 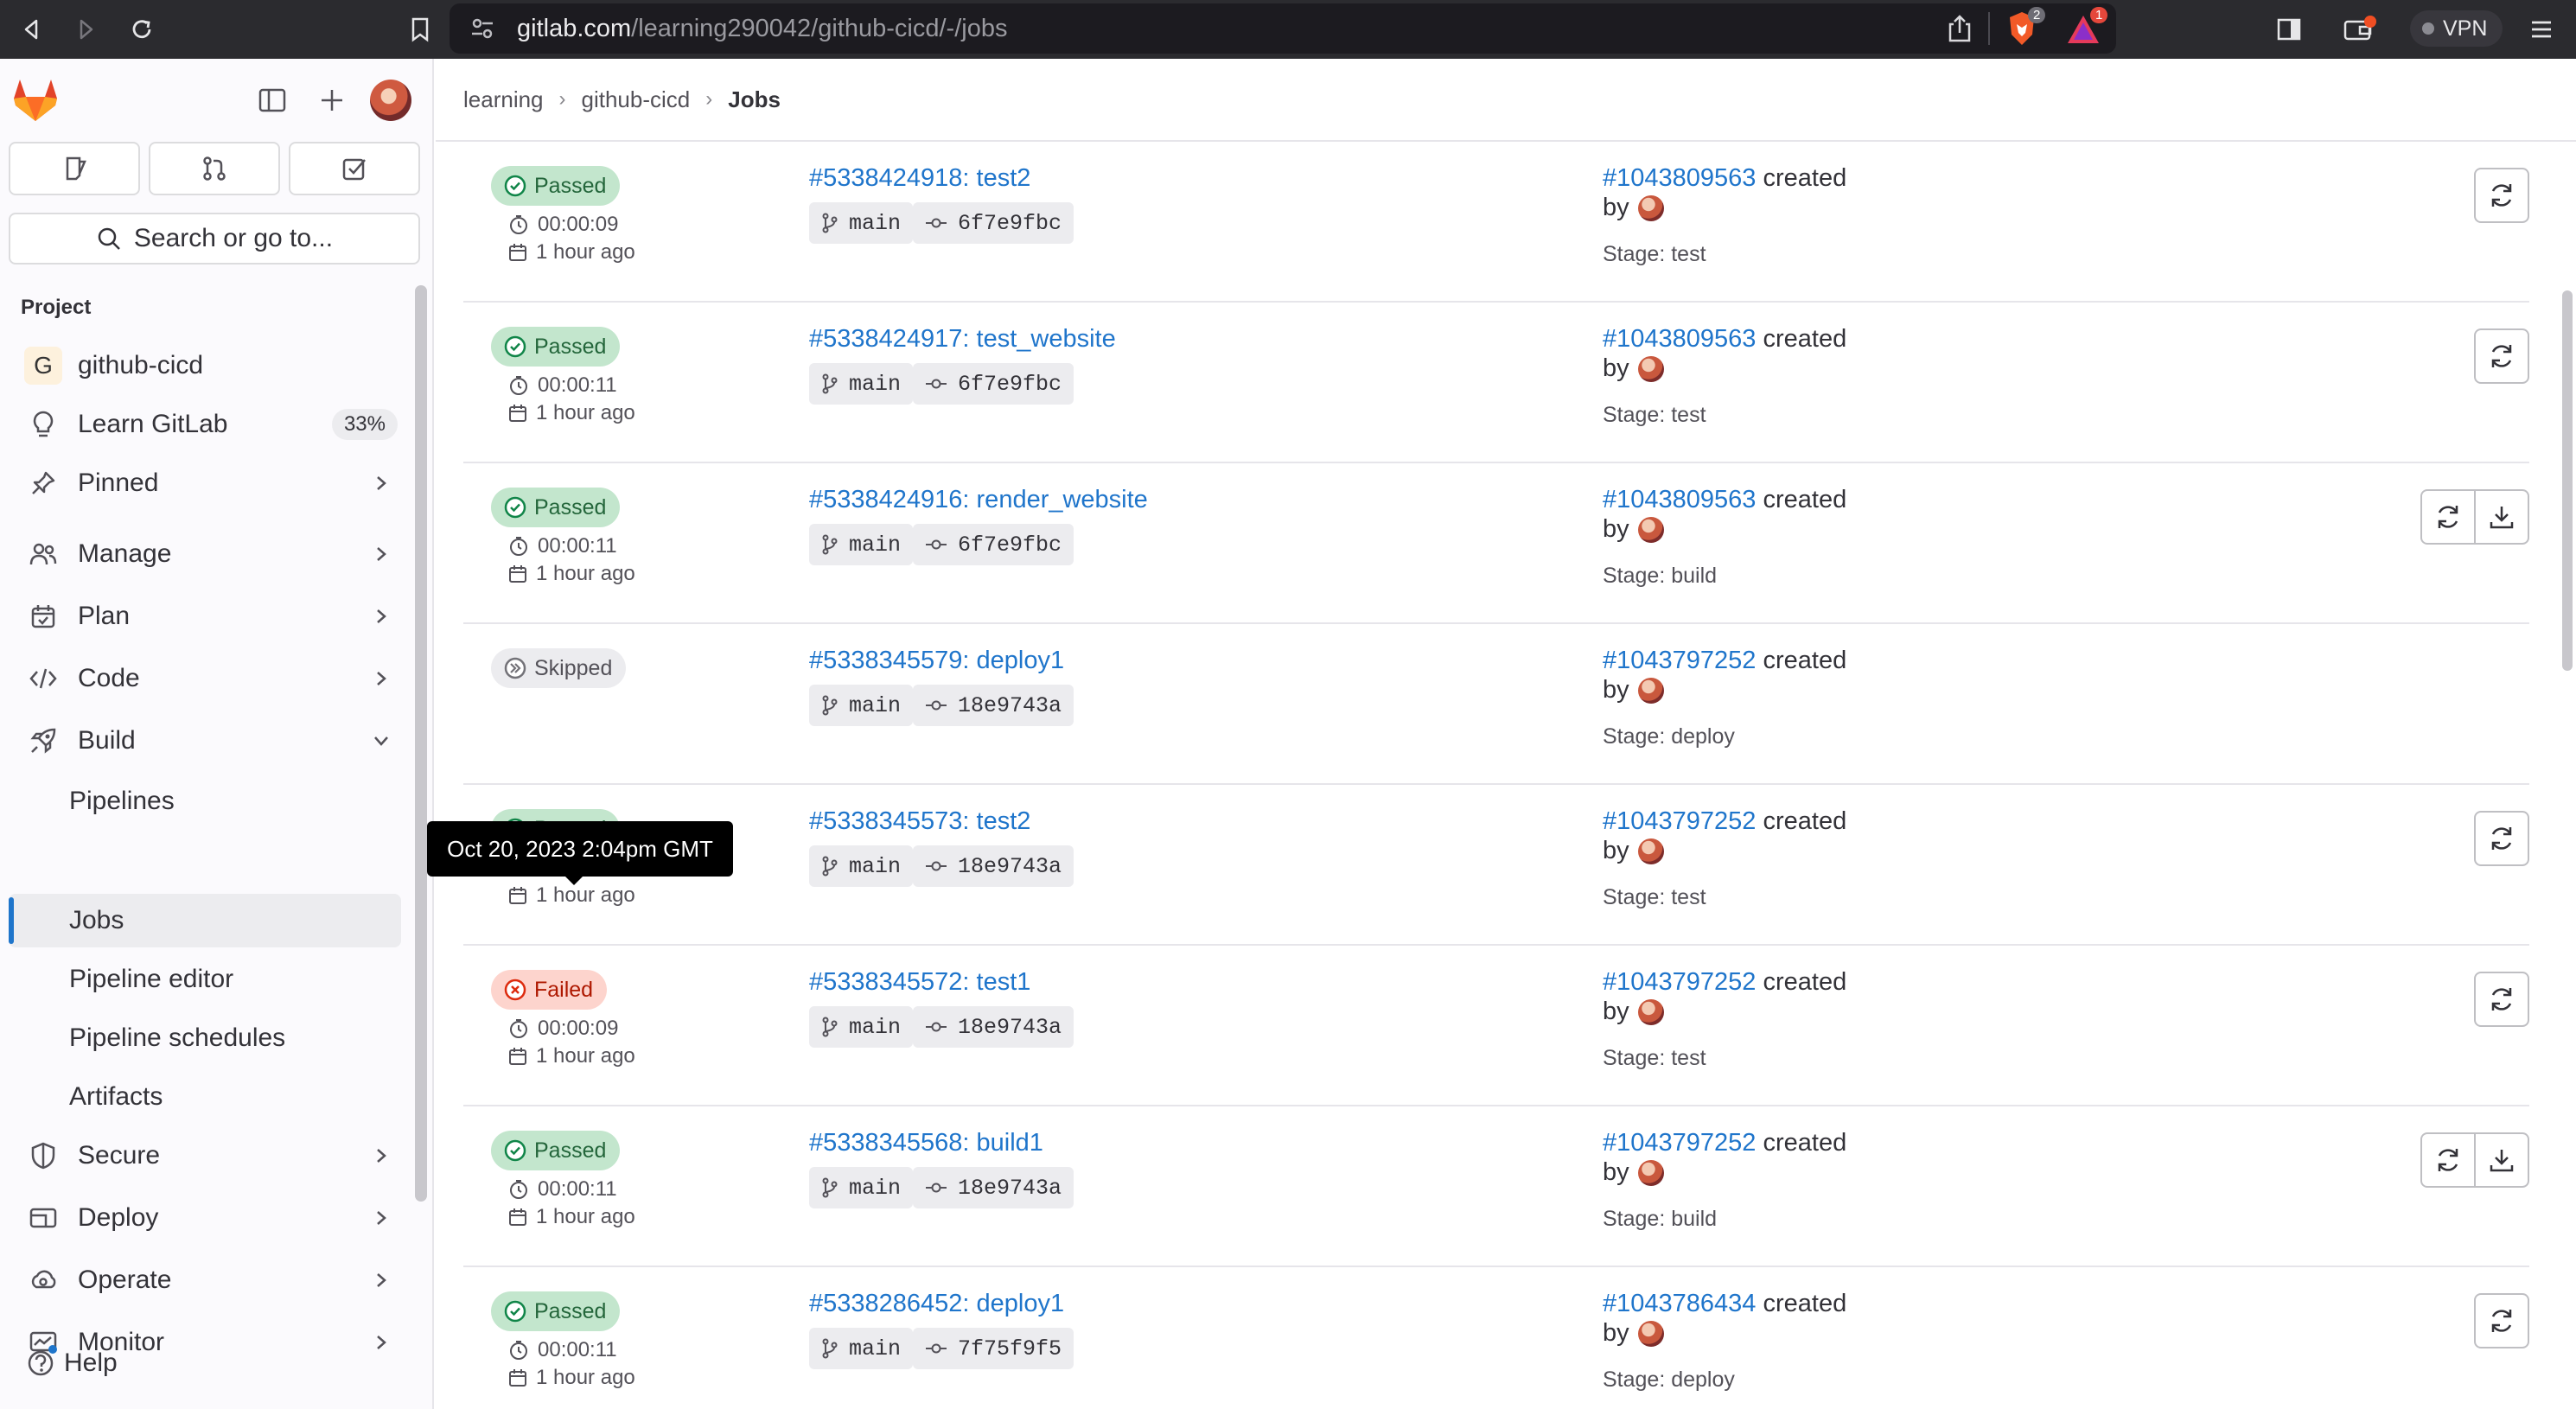 I want to click on brave-shields-icon: 2, so click(x=2025, y=27).